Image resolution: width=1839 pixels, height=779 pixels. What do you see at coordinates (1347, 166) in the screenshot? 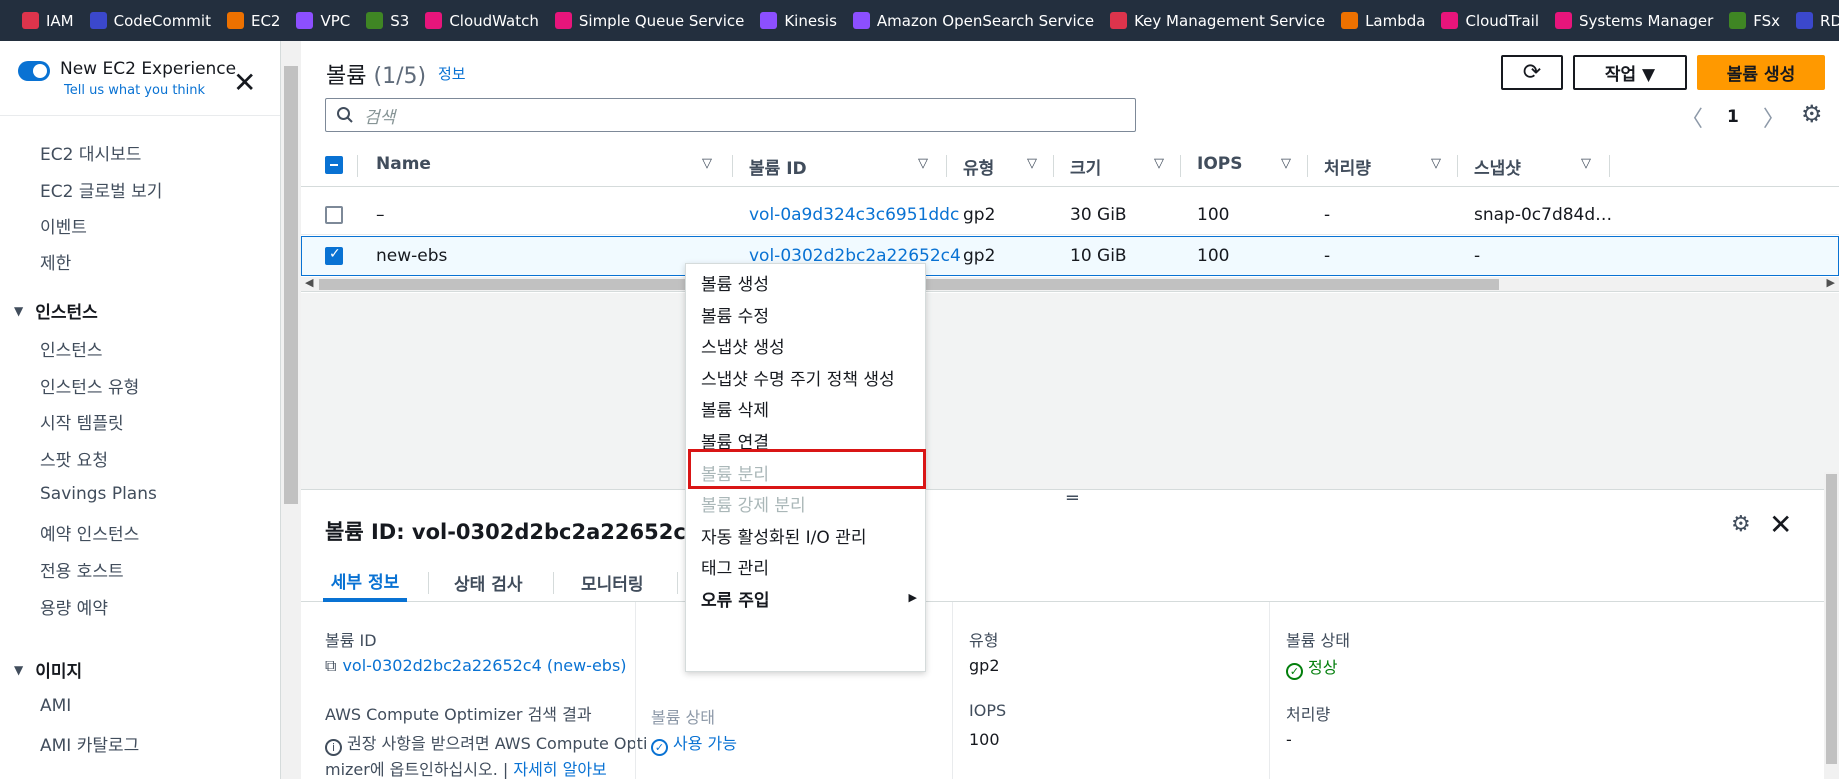
I see `column-header-throughput: 처리량` at bounding box center [1347, 166].